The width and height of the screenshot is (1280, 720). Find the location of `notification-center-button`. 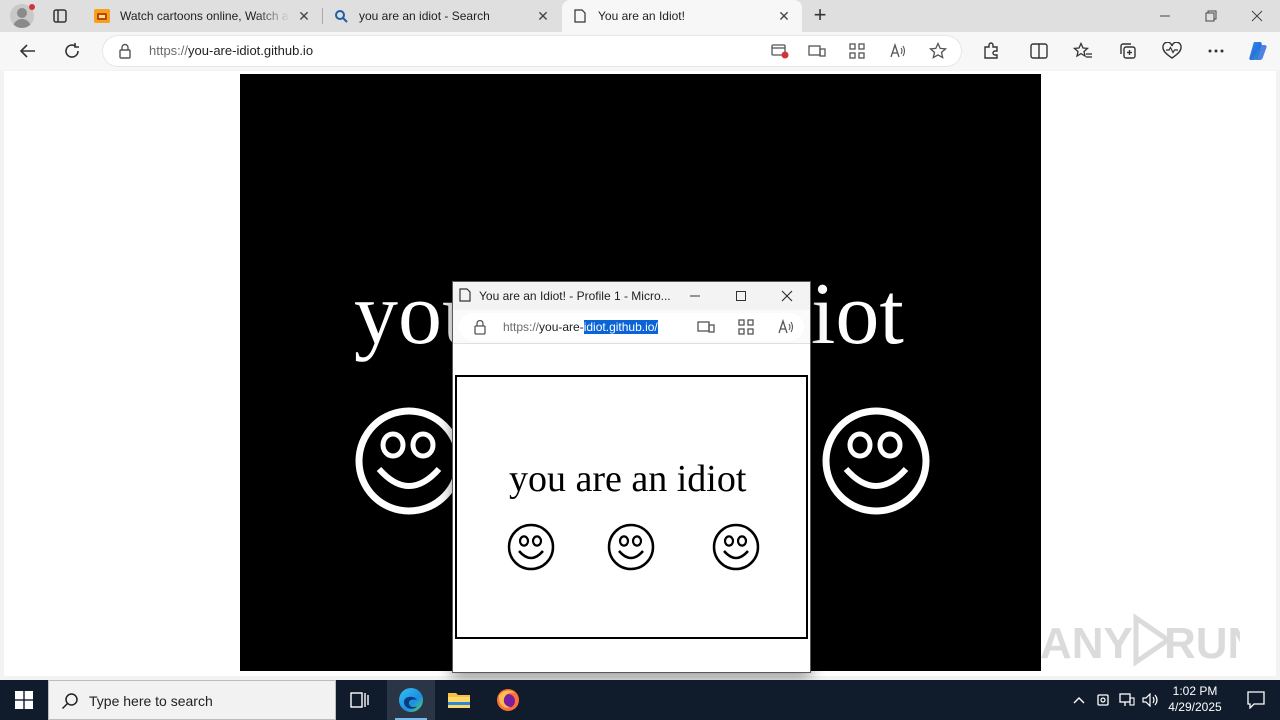

notification-center-button is located at coordinates (1256, 700).